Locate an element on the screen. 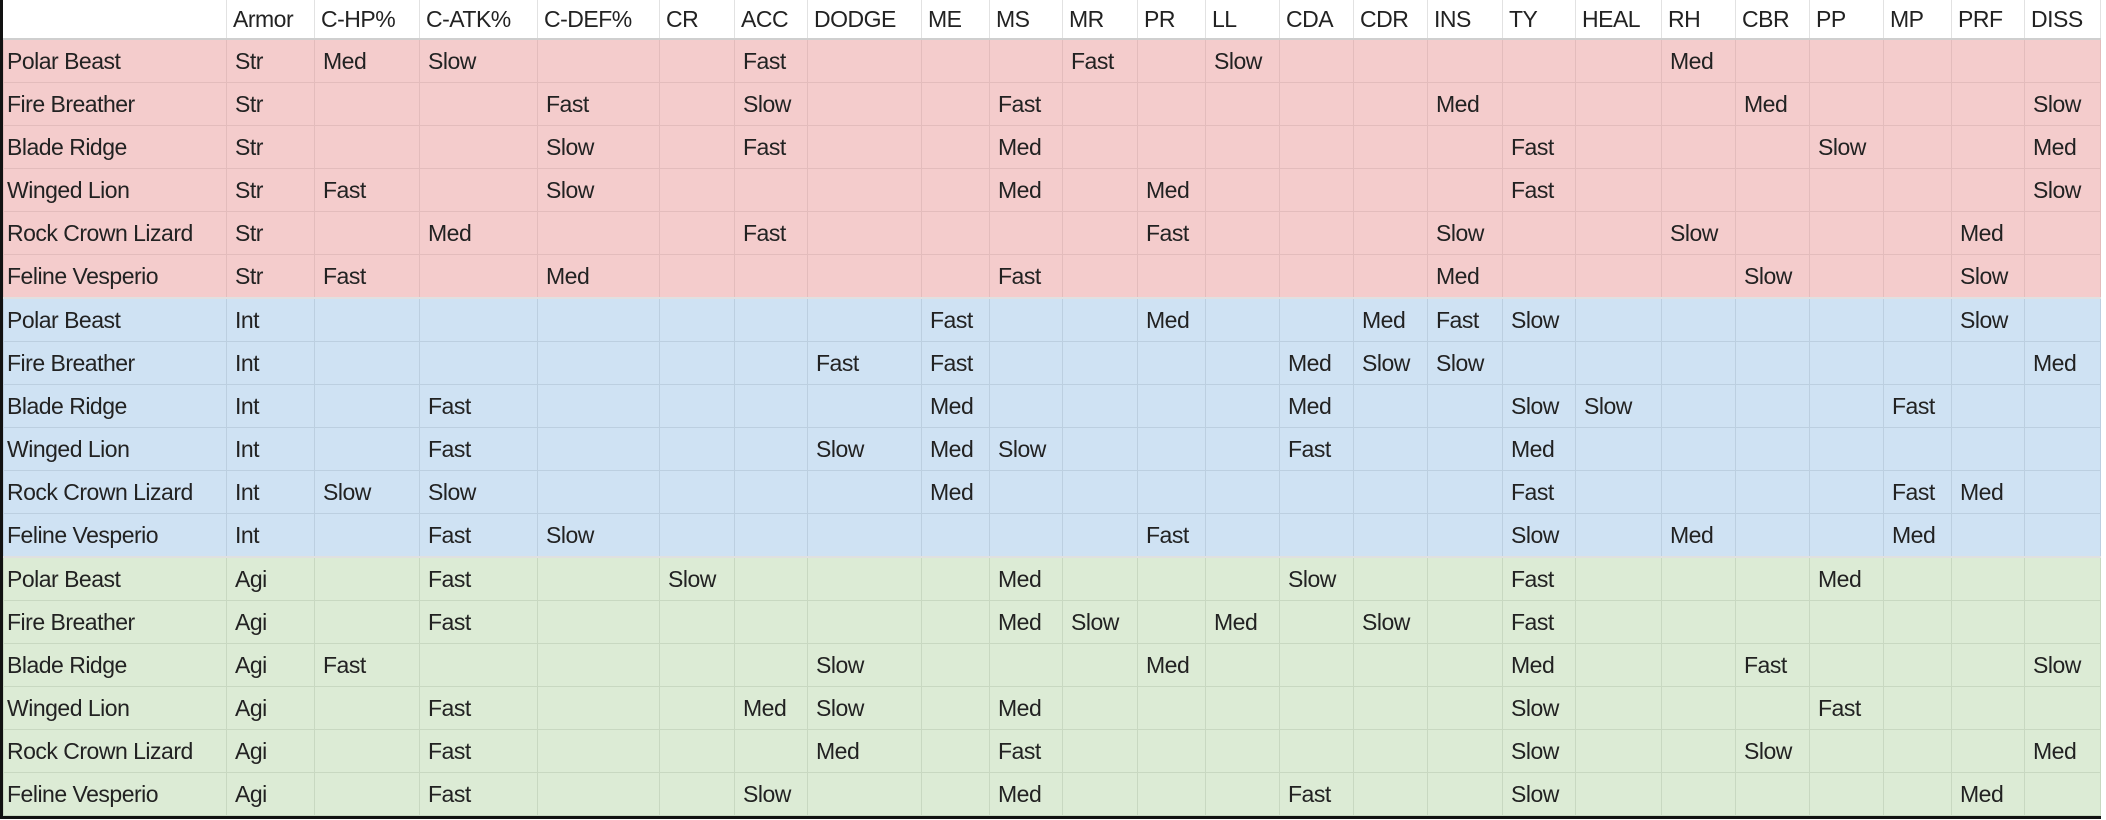 Image resolution: width=2106 pixels, height=820 pixels. creature-name-cell: Fire Breather is located at coordinates (115, 622).